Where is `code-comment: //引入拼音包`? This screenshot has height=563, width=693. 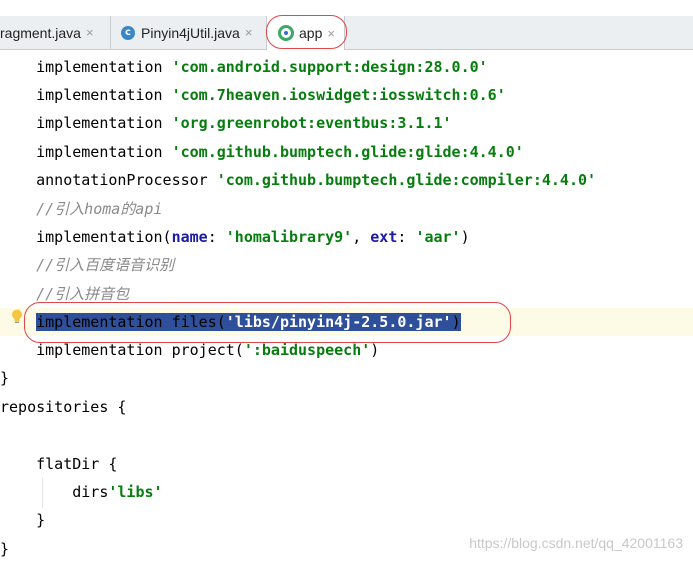
code-comment: //引入拼音包 is located at coordinates (83, 294).